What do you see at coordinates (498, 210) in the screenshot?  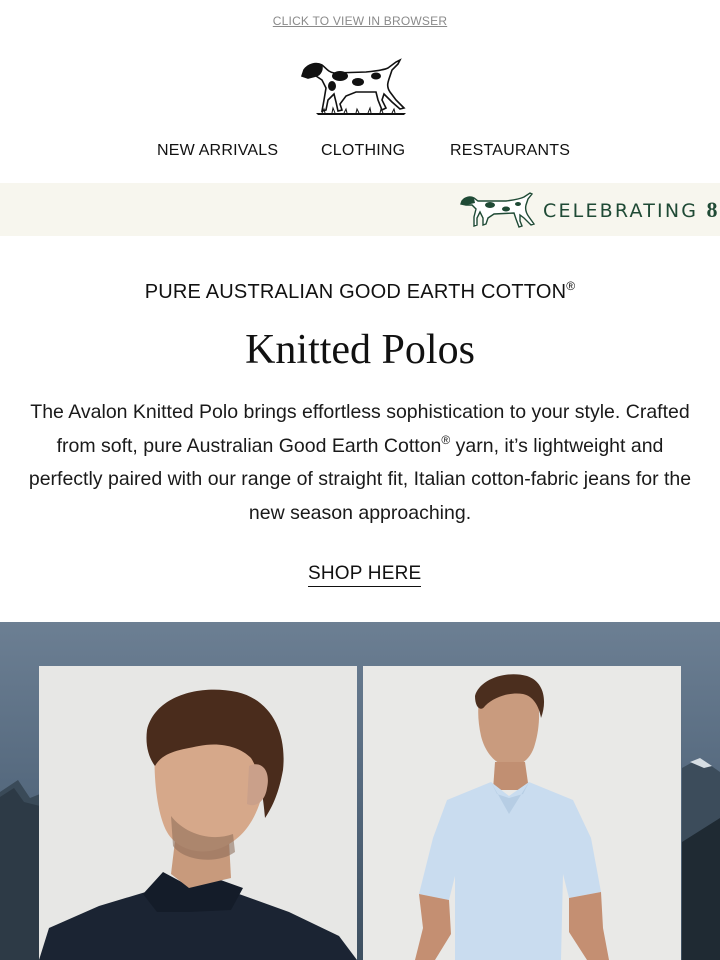 I see `pointer-dog-icon` at bounding box center [498, 210].